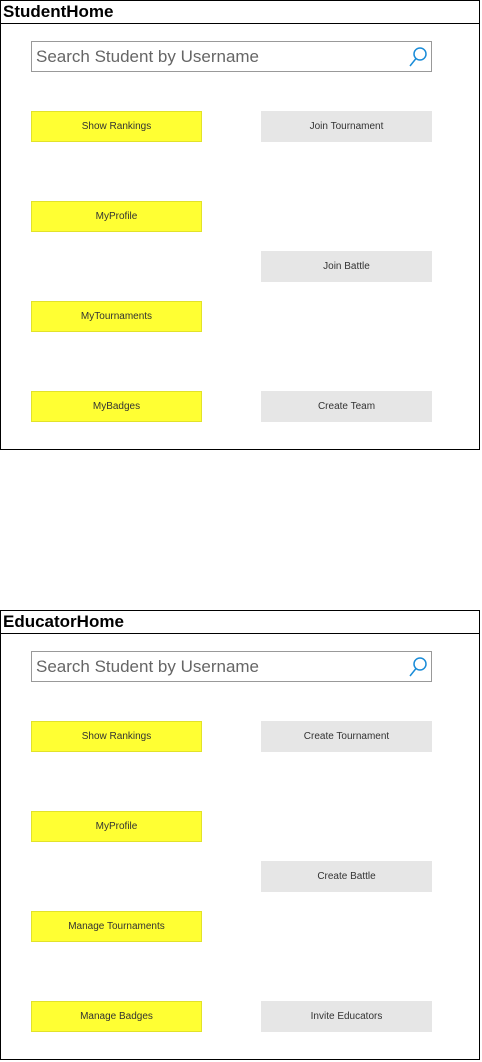 The height and width of the screenshot is (1062, 482). Describe the element at coordinates (346, 736) in the screenshot. I see `create-tournament-button: Create Tournament` at that location.